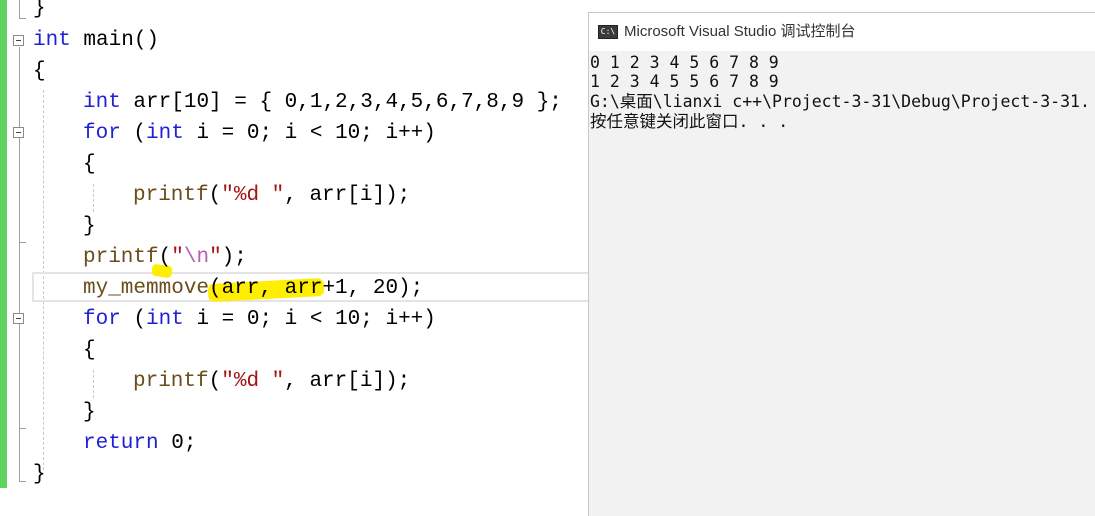 Image resolution: width=1095 pixels, height=516 pixels. What do you see at coordinates (608, 32) in the screenshot?
I see `console-app-icon: C:\` at bounding box center [608, 32].